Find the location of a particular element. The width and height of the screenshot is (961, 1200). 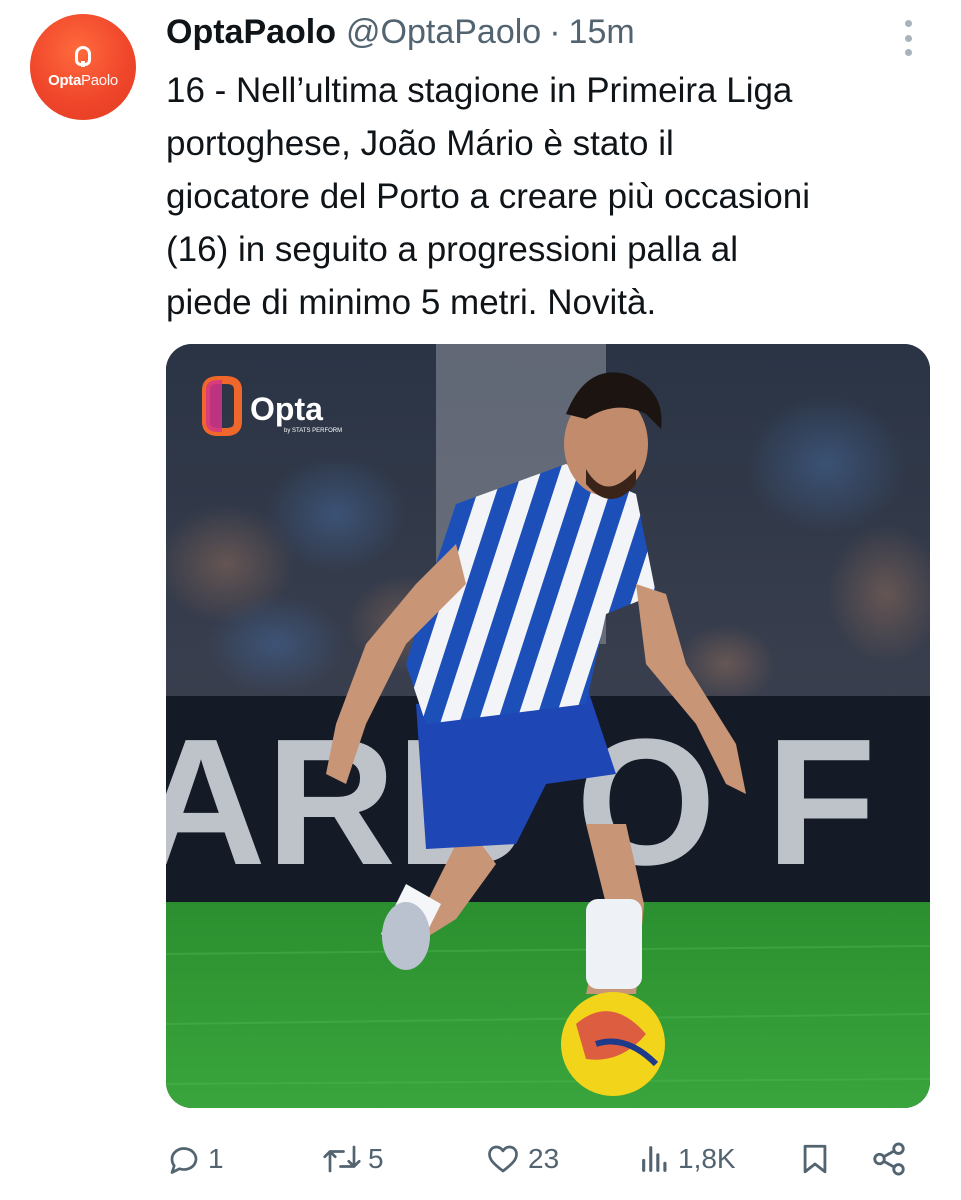

bookmark-button is located at coordinates (815, 1159).